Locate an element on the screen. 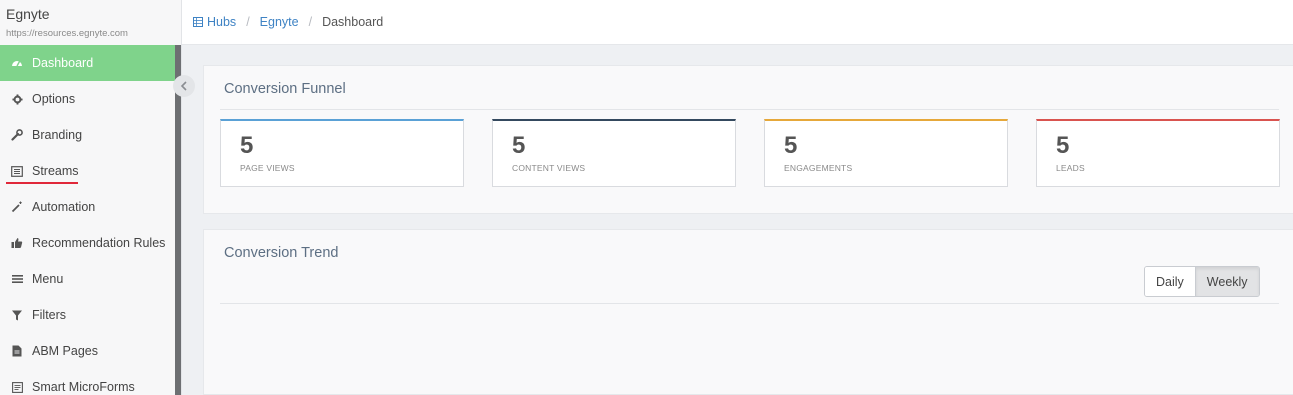 This screenshot has height=395, width=1293. sidebar-item-label: Filters is located at coordinates (49, 315).